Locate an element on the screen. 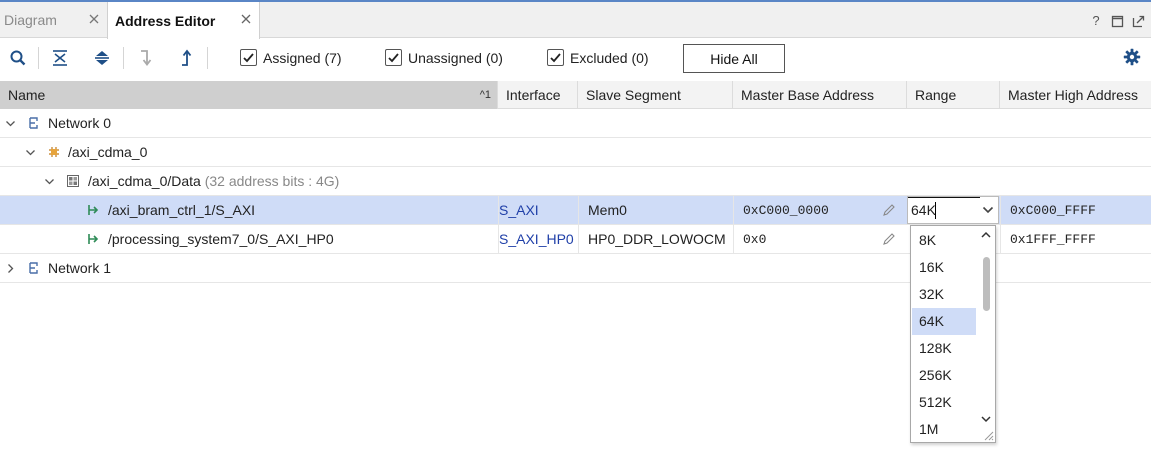 The height and width of the screenshot is (462, 1151). ps7-high-address: 0x1FFF_FFFF is located at coordinates (1053, 239).